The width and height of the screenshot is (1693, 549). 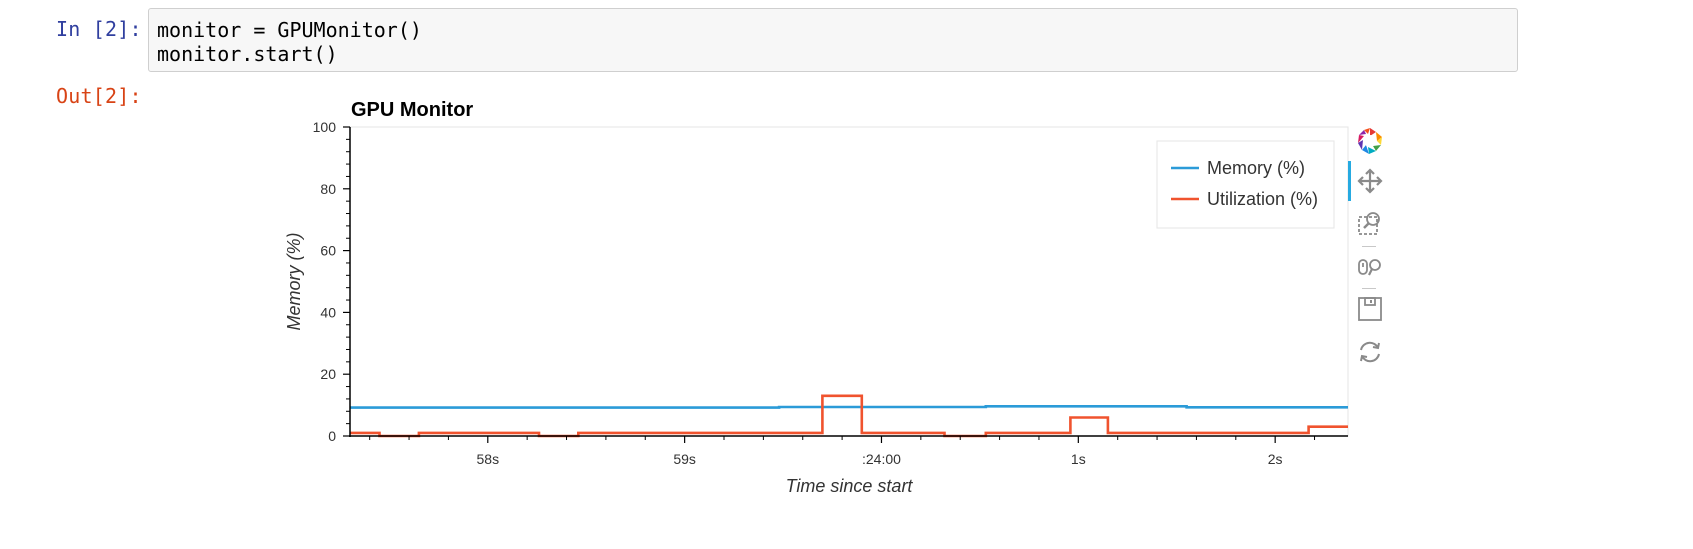 I want to click on legend-box, so click(x=1245, y=184).